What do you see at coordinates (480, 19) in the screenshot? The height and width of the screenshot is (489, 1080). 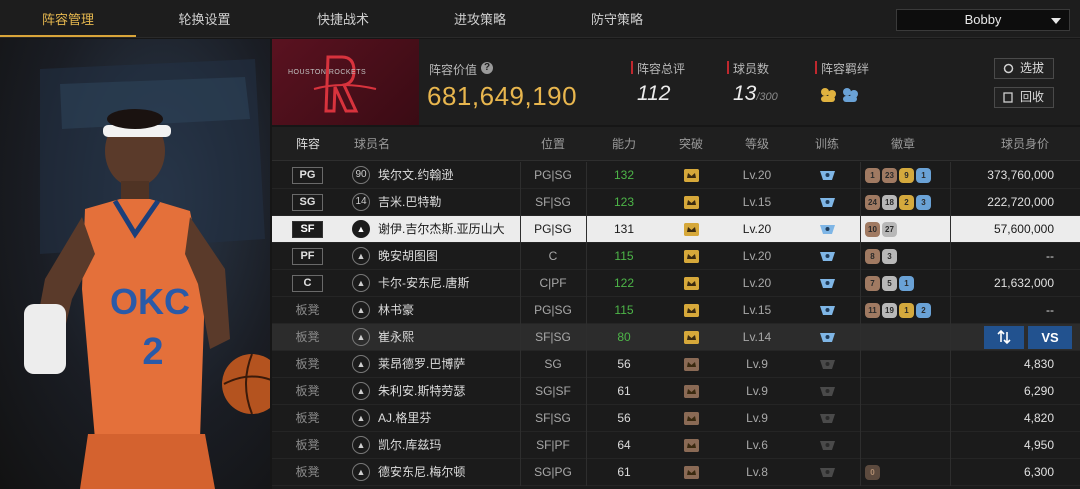 I see `tab-offense-strategy: 进攻策略` at bounding box center [480, 19].